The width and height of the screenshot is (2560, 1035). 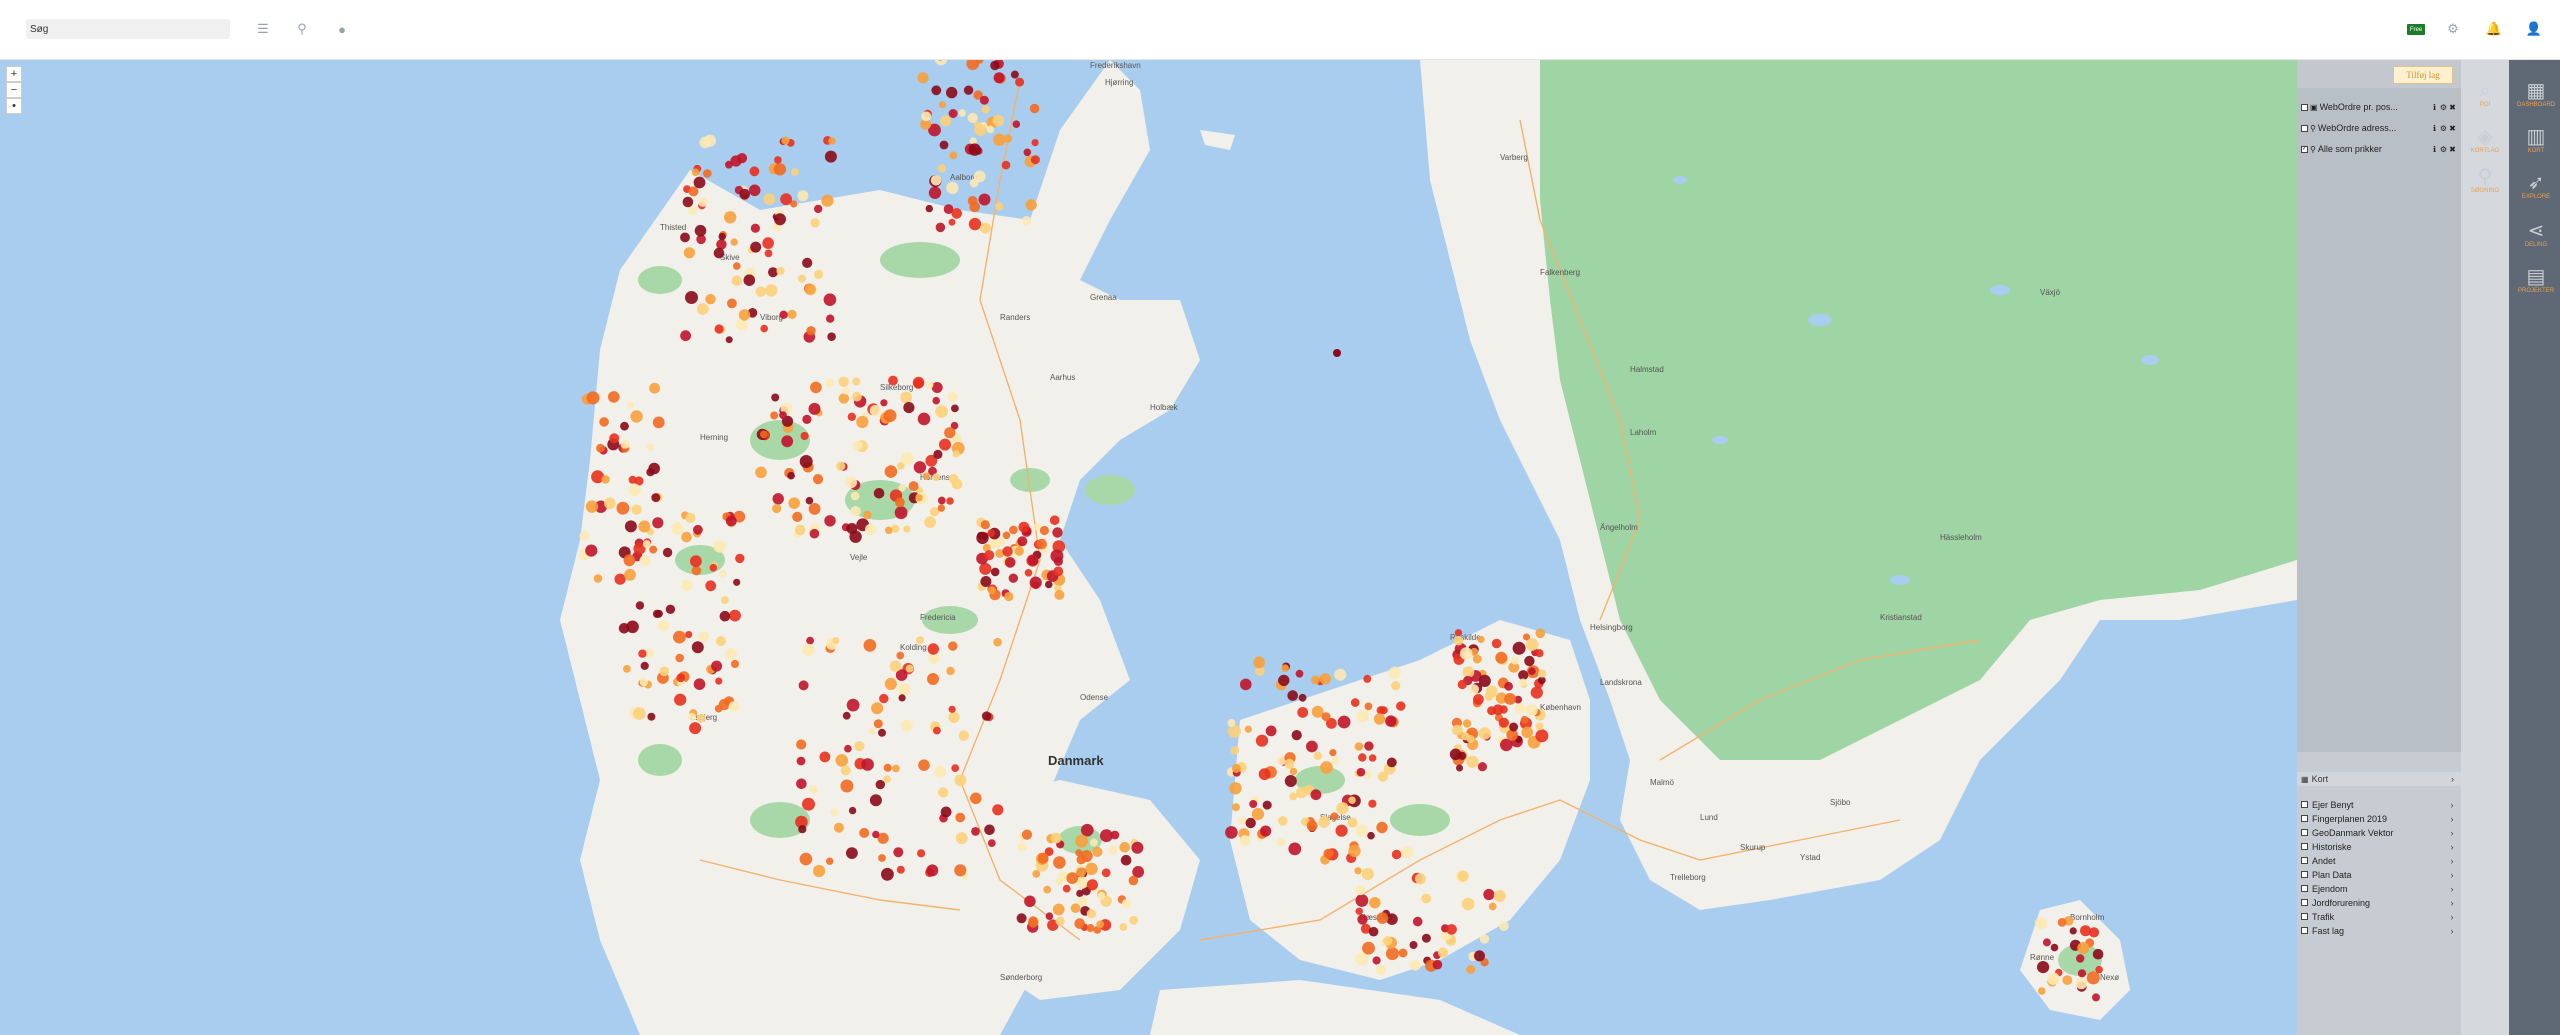 What do you see at coordinates (128, 29) in the screenshot?
I see `search-input` at bounding box center [128, 29].